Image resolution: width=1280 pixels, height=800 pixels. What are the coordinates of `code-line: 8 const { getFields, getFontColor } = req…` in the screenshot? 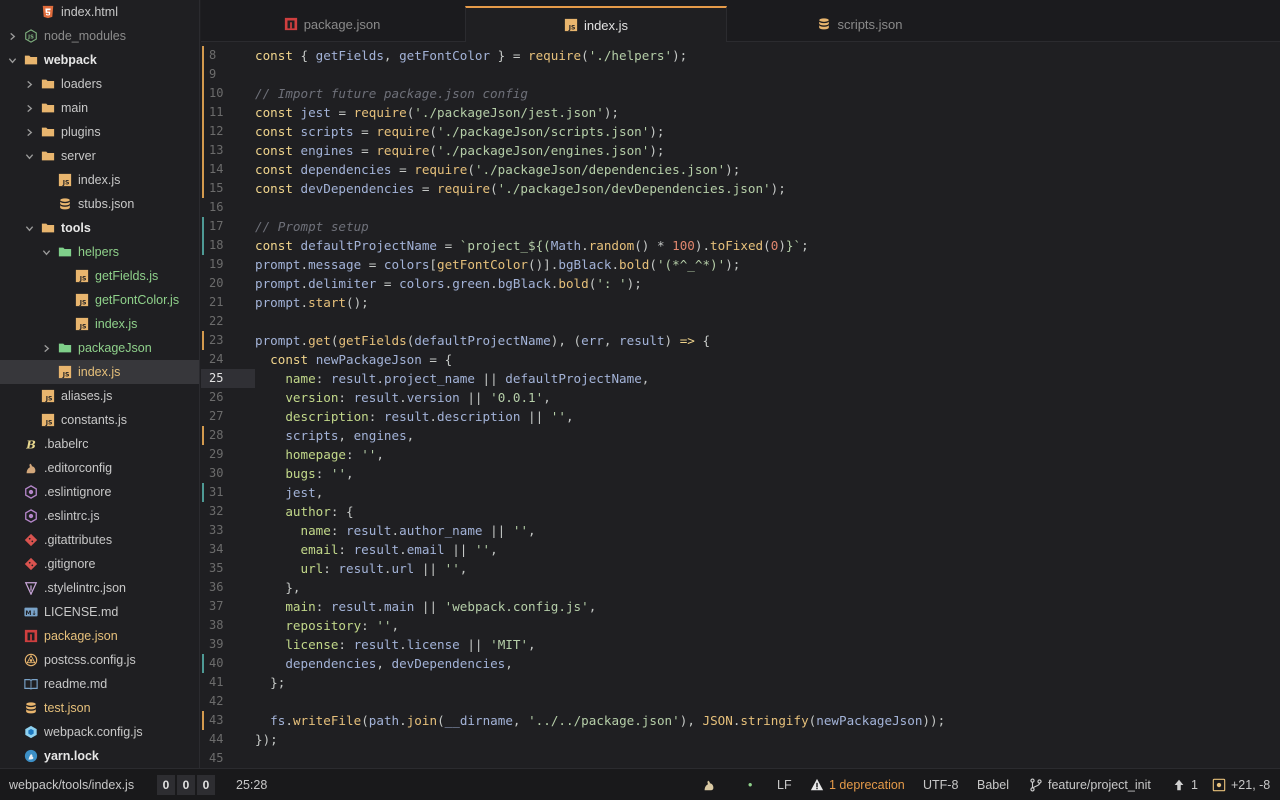 It's located at (740, 55).